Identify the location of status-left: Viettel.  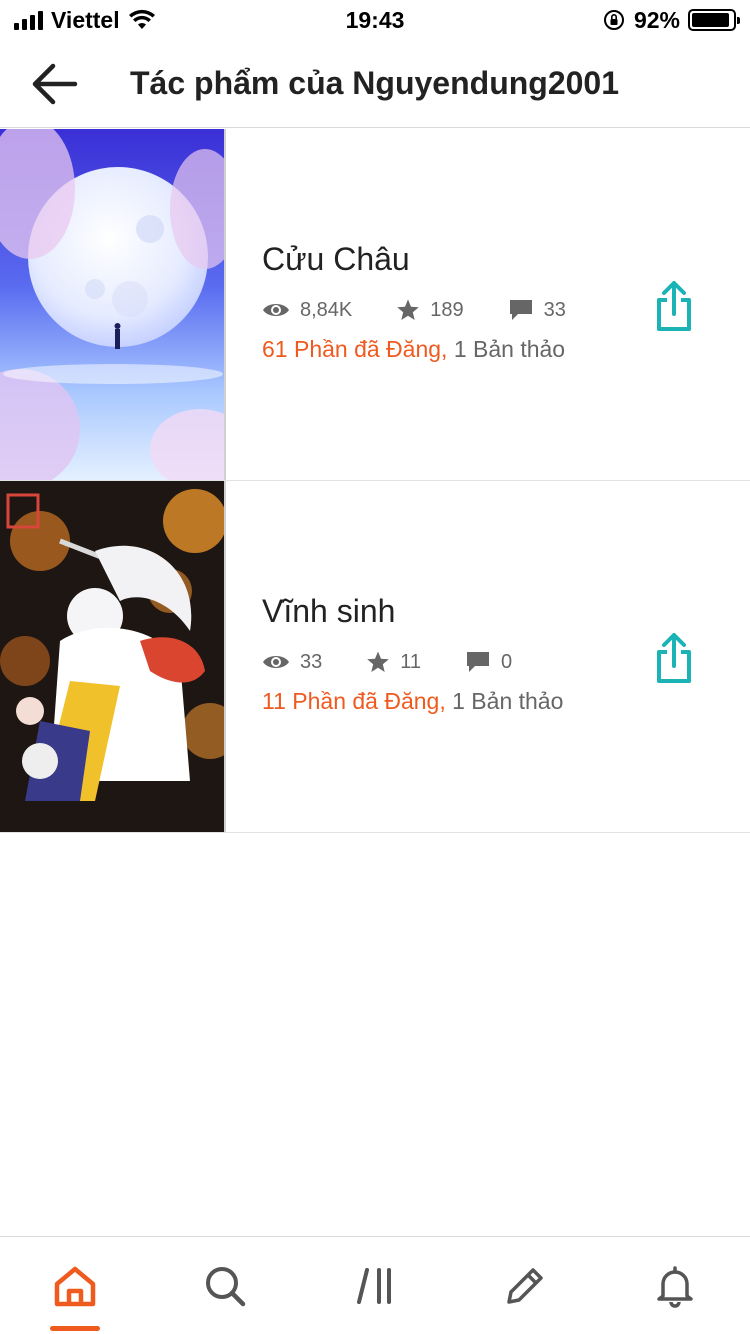
(85, 20).